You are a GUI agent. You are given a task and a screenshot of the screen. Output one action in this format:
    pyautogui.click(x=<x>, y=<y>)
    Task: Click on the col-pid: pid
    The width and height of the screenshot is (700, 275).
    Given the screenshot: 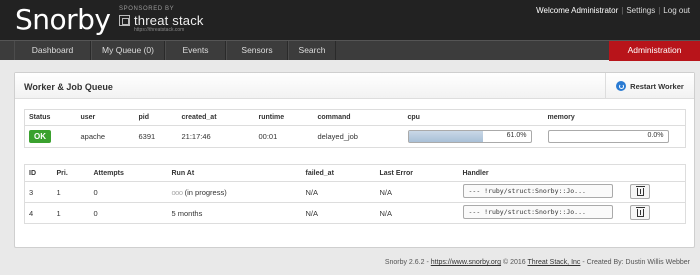 What is the action you would take?
    pyautogui.click(x=144, y=117)
    